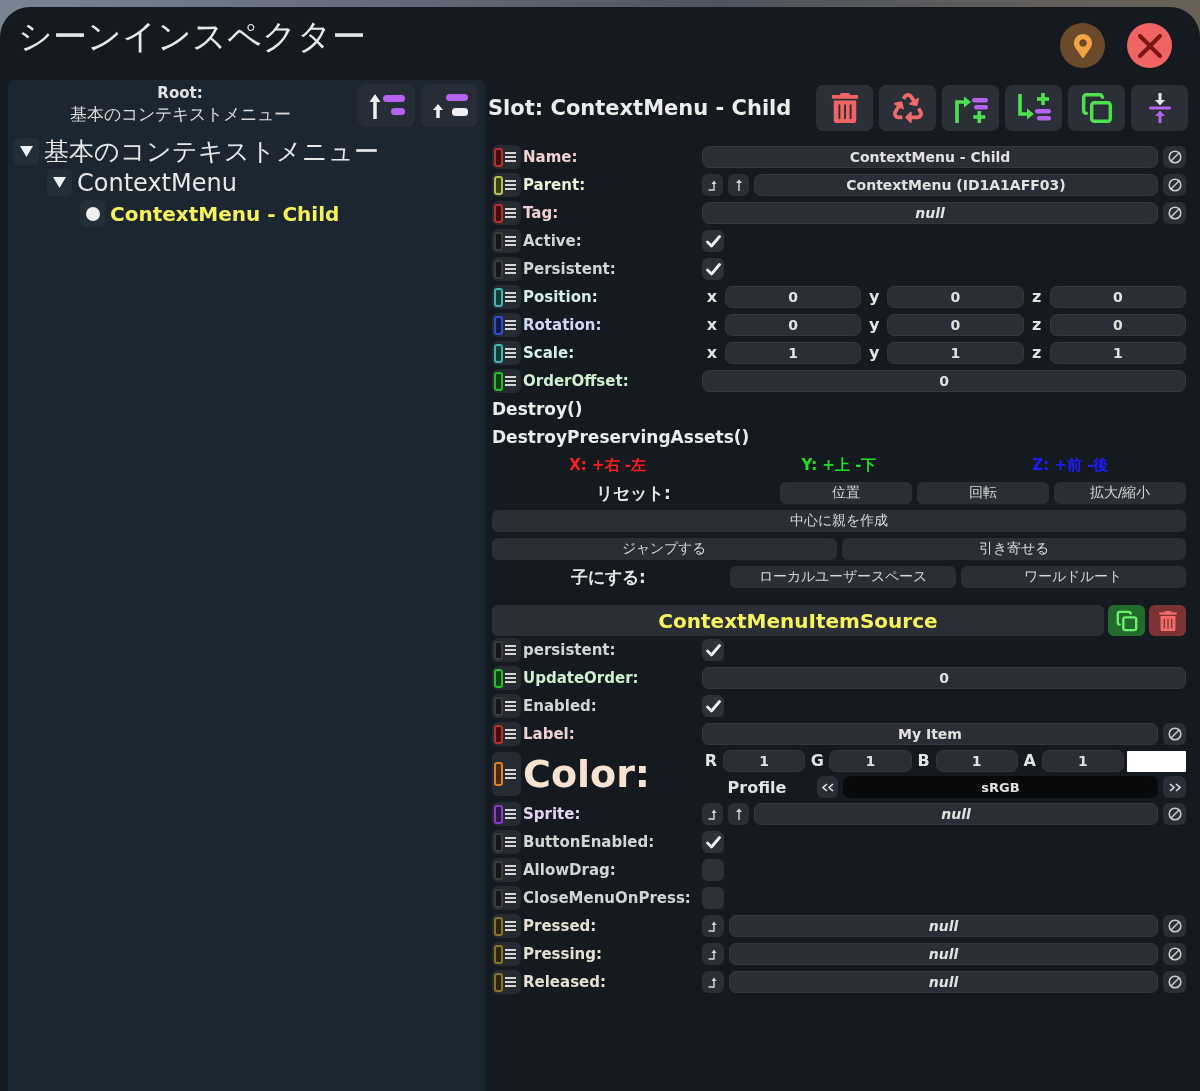 The height and width of the screenshot is (1091, 1200). Describe the element at coordinates (157, 182) in the screenshot. I see `tree-item: ContextMenu` at that location.